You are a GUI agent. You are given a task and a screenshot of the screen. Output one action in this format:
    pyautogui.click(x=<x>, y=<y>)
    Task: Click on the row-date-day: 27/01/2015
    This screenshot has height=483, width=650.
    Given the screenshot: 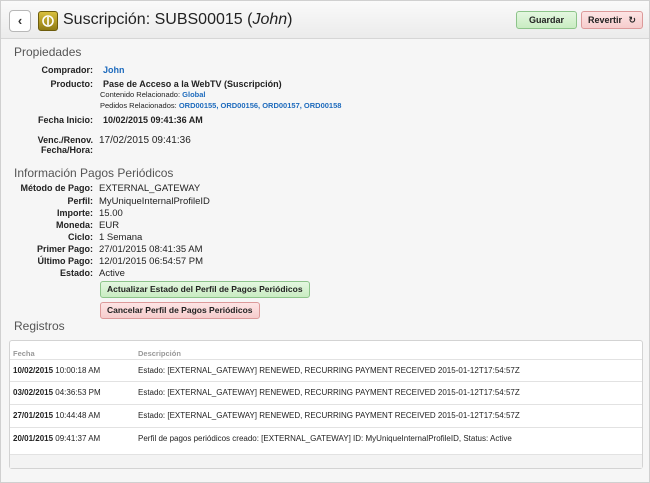 What is the action you would take?
    pyautogui.click(x=33, y=415)
    